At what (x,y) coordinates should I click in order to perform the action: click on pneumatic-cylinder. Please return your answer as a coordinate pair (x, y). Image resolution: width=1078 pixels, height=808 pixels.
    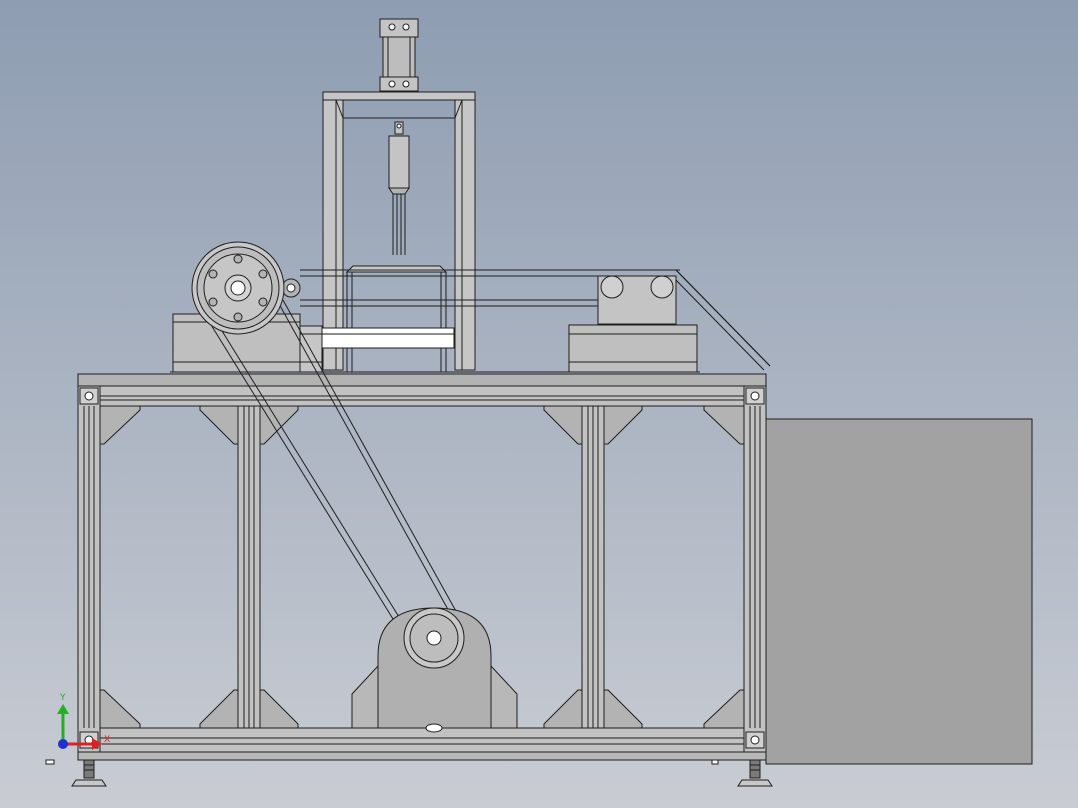
    Looking at the image, I should click on (399, 55).